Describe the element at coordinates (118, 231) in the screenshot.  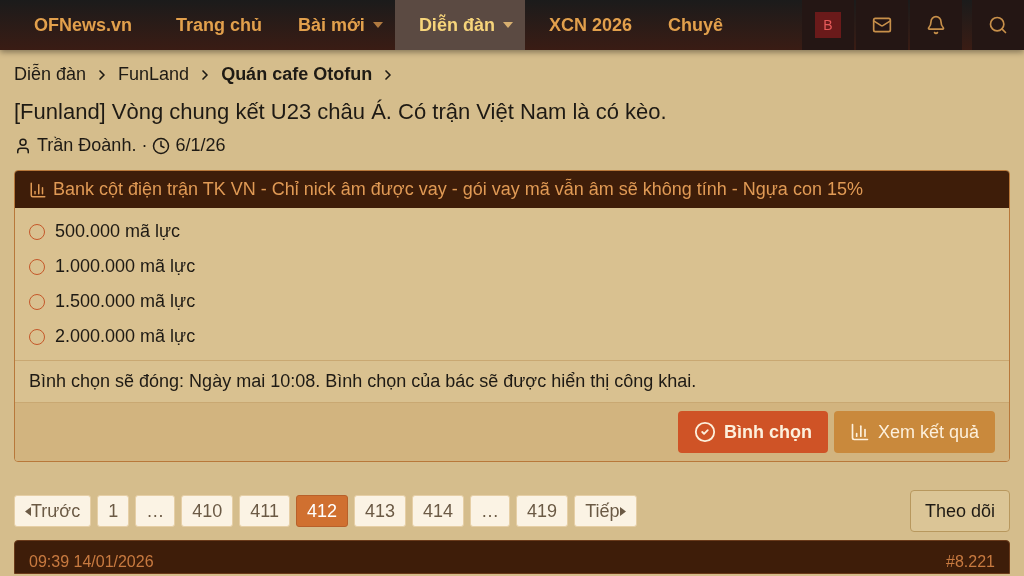
I see `poll-option-label: 500.000 mã lực` at that location.